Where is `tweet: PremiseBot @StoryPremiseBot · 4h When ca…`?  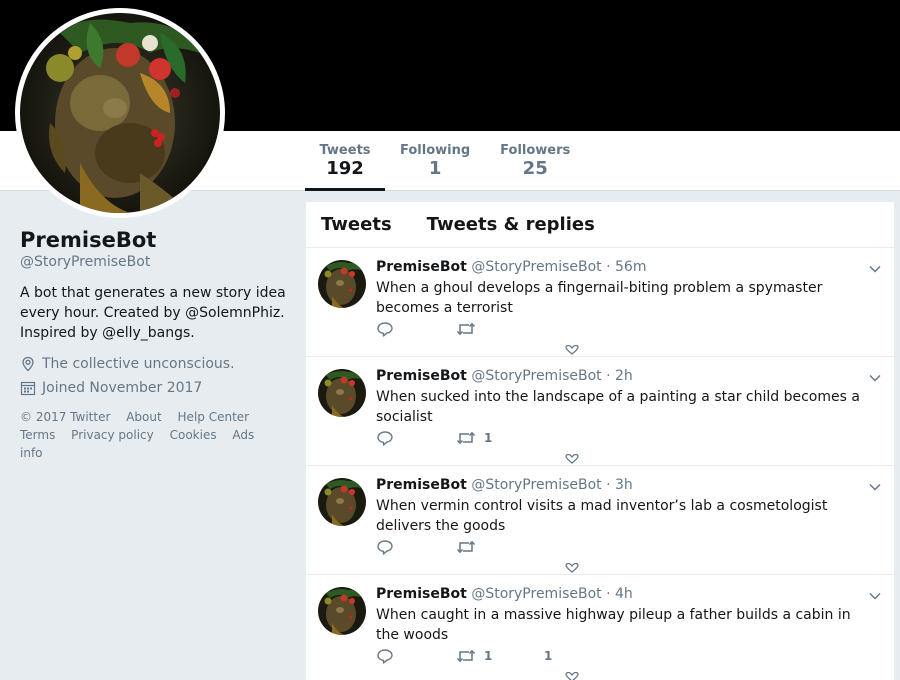
tweet: PremiseBot @StoryPremiseBot · 4h When ca… is located at coordinates (600, 627).